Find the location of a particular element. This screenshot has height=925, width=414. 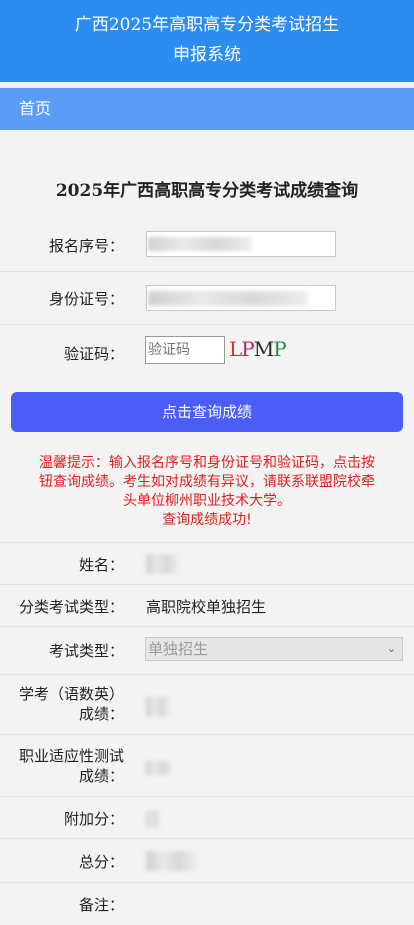

exam-type-value: 单独招生 is located at coordinates (178, 649).